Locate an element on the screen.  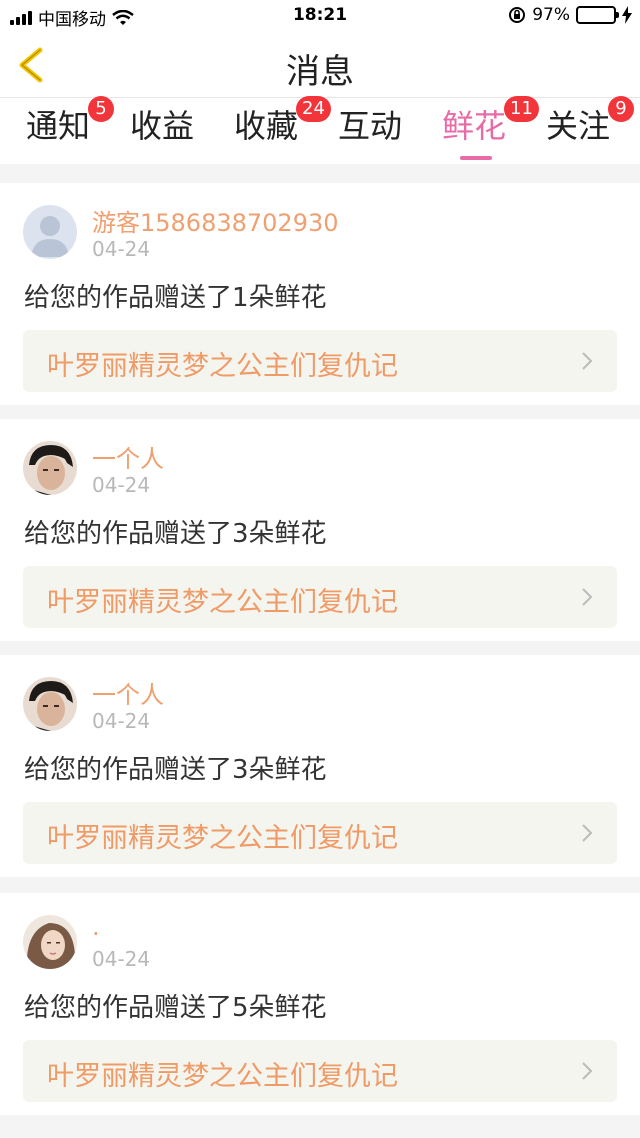
tab-label: 收益 is located at coordinates (162, 126).